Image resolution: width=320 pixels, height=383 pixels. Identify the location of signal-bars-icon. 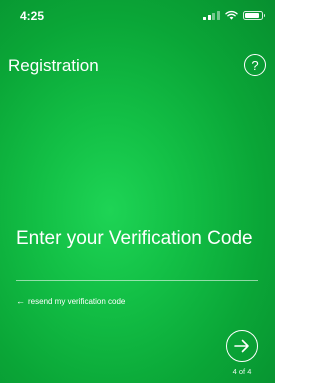
(211, 15).